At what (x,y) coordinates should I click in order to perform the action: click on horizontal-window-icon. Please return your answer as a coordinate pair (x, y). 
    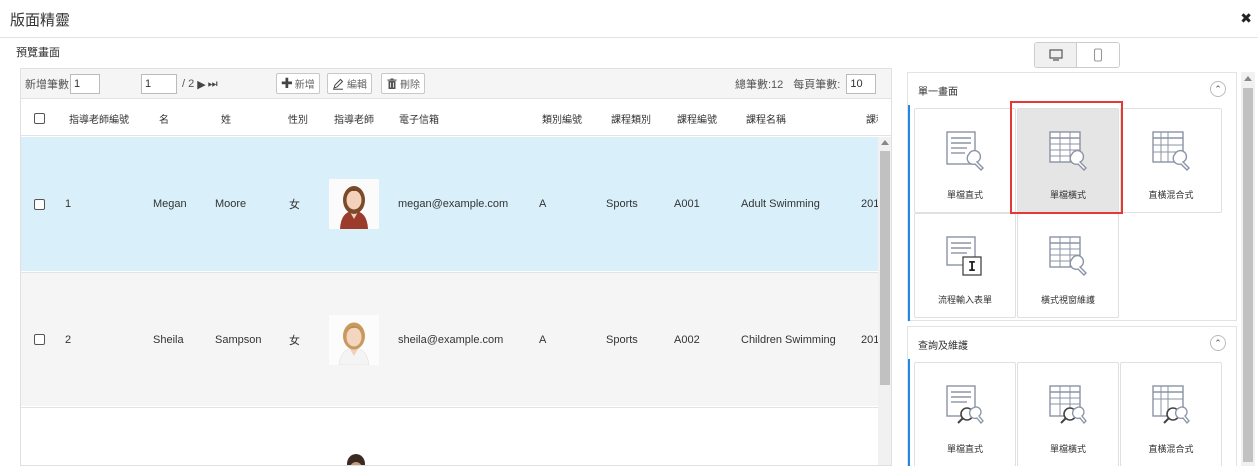
    Looking at the image, I should click on (1068, 256).